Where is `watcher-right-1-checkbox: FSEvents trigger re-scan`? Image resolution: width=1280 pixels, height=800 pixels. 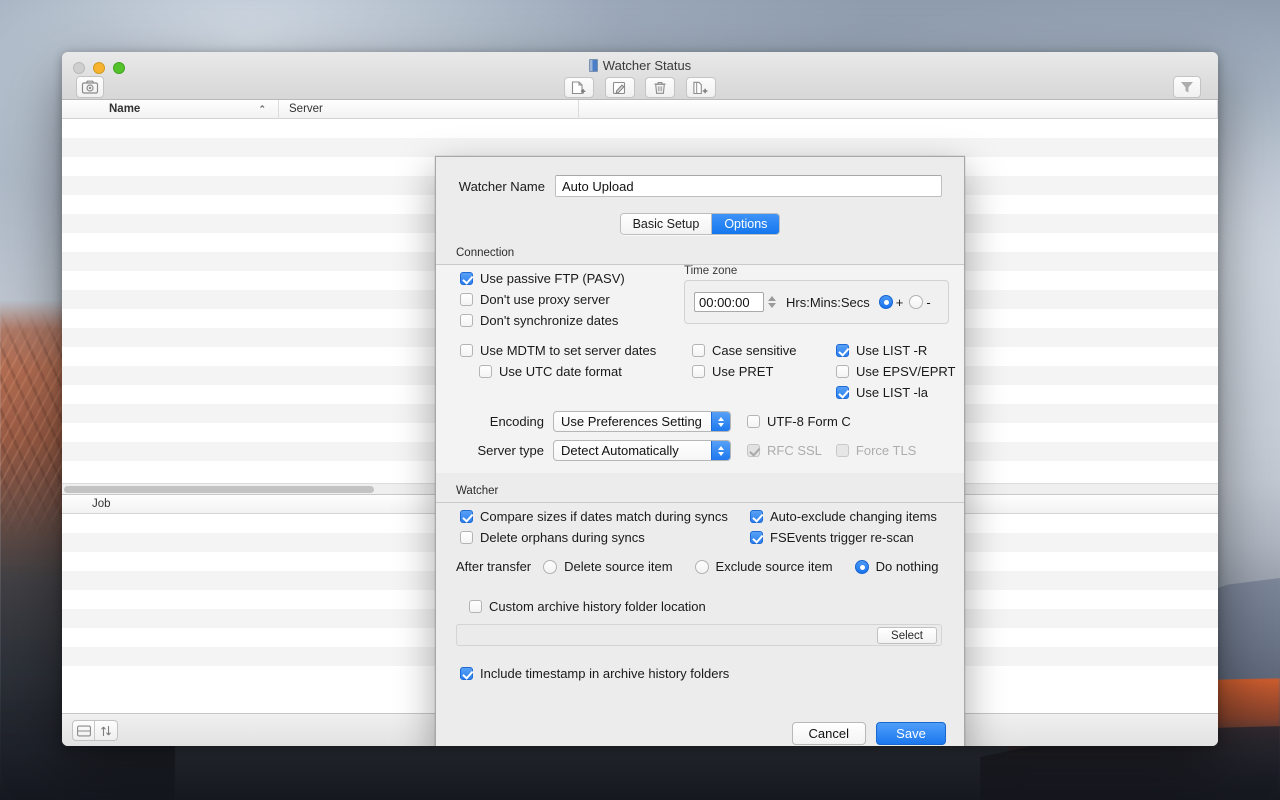 watcher-right-1-checkbox: FSEvents trigger re-scan is located at coordinates (843, 537).